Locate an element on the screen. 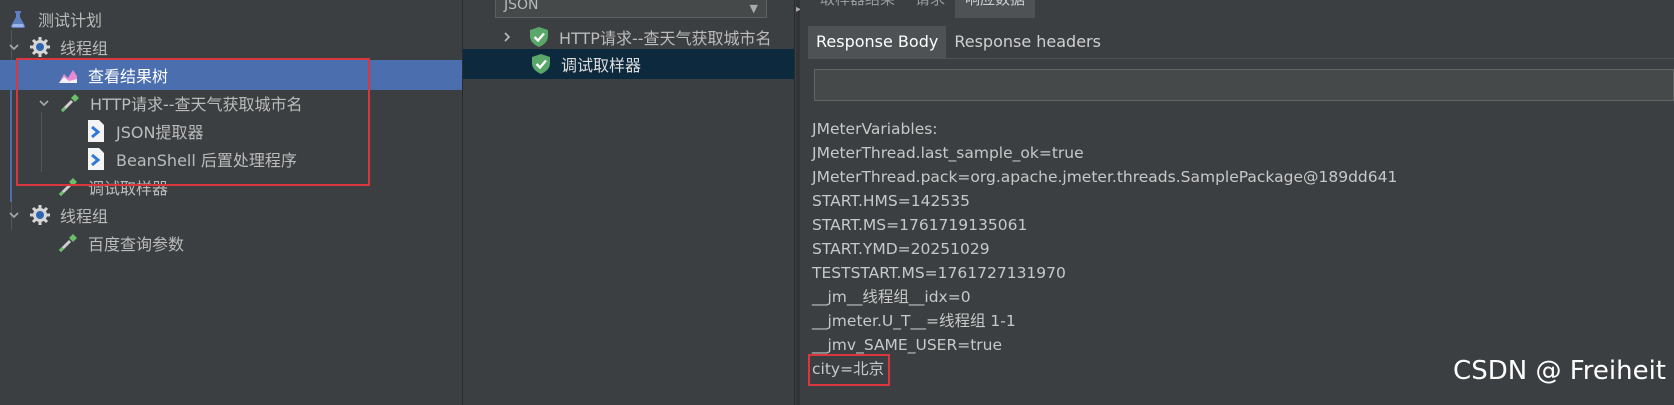 This screenshot has height=405, width=1674. response-line: __jmv_SAME_USER=true is located at coordinates (907, 345).